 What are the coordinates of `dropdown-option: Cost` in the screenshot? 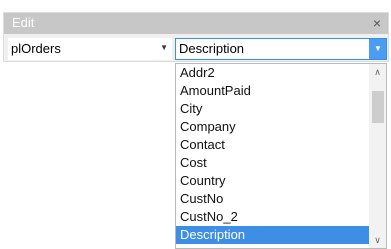 It's located at (273, 163).